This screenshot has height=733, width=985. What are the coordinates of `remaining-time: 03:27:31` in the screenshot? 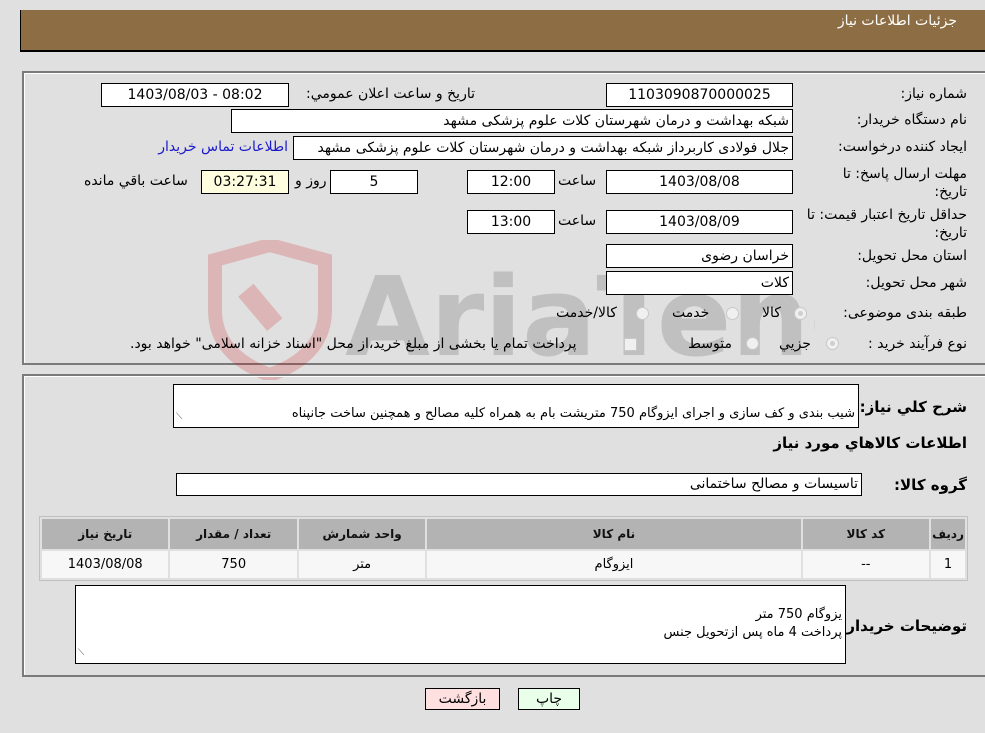 It's located at (245, 182).